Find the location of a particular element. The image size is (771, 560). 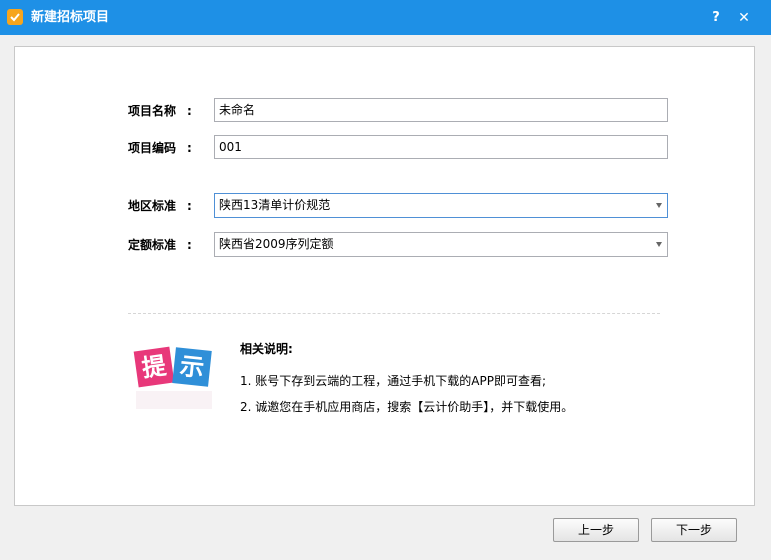

project-code-label: 项目编码 is located at coordinates (152, 148).